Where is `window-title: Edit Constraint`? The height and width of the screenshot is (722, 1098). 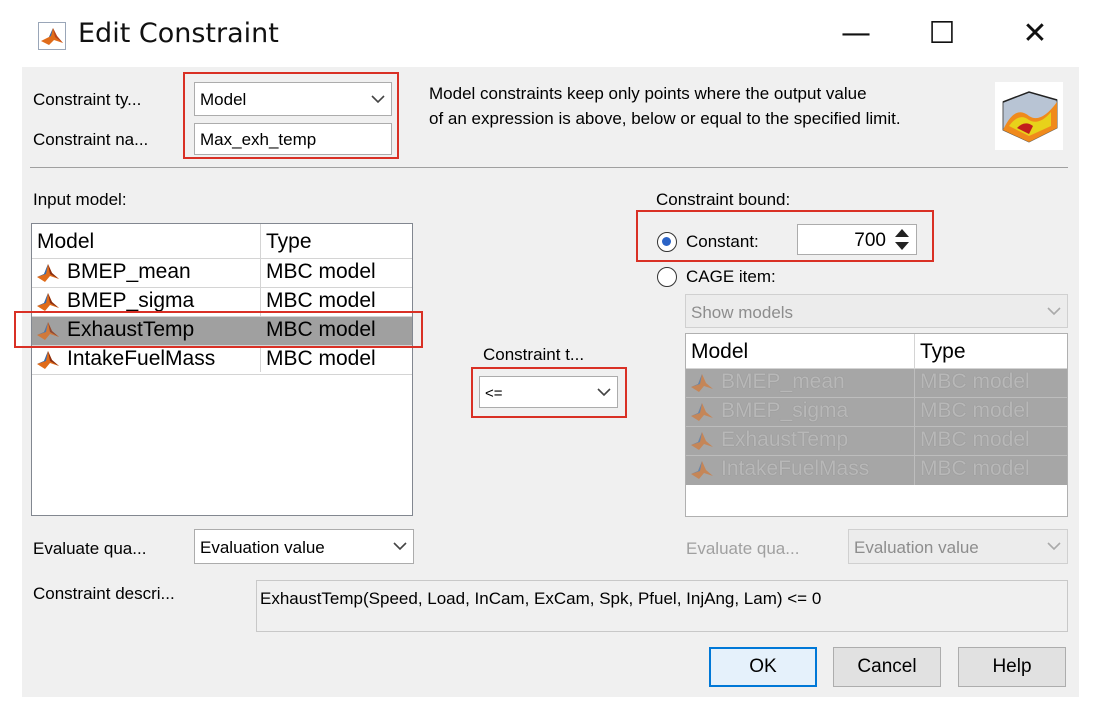 window-title: Edit Constraint is located at coordinates (178, 33).